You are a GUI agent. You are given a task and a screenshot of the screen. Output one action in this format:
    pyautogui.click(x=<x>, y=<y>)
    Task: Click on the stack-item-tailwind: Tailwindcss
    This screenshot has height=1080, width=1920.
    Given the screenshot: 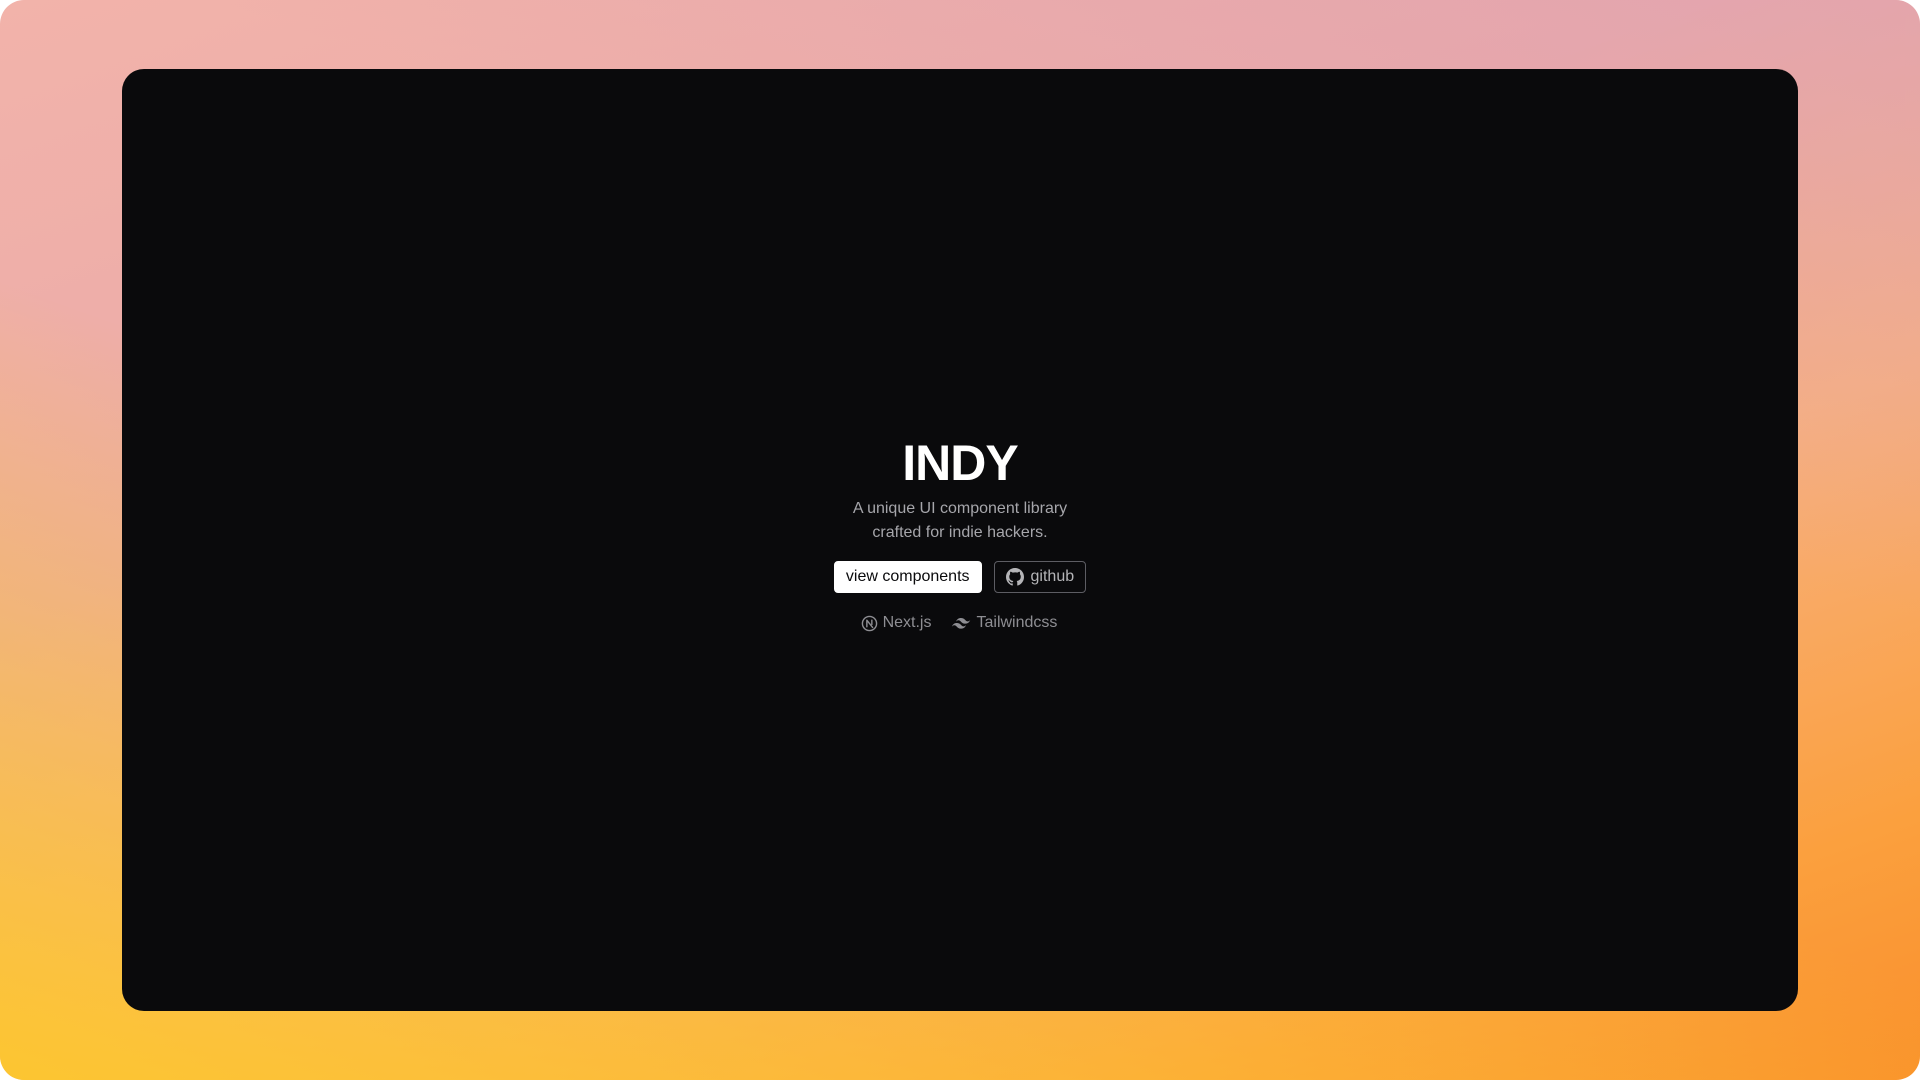 What is the action you would take?
    pyautogui.click(x=1004, y=623)
    